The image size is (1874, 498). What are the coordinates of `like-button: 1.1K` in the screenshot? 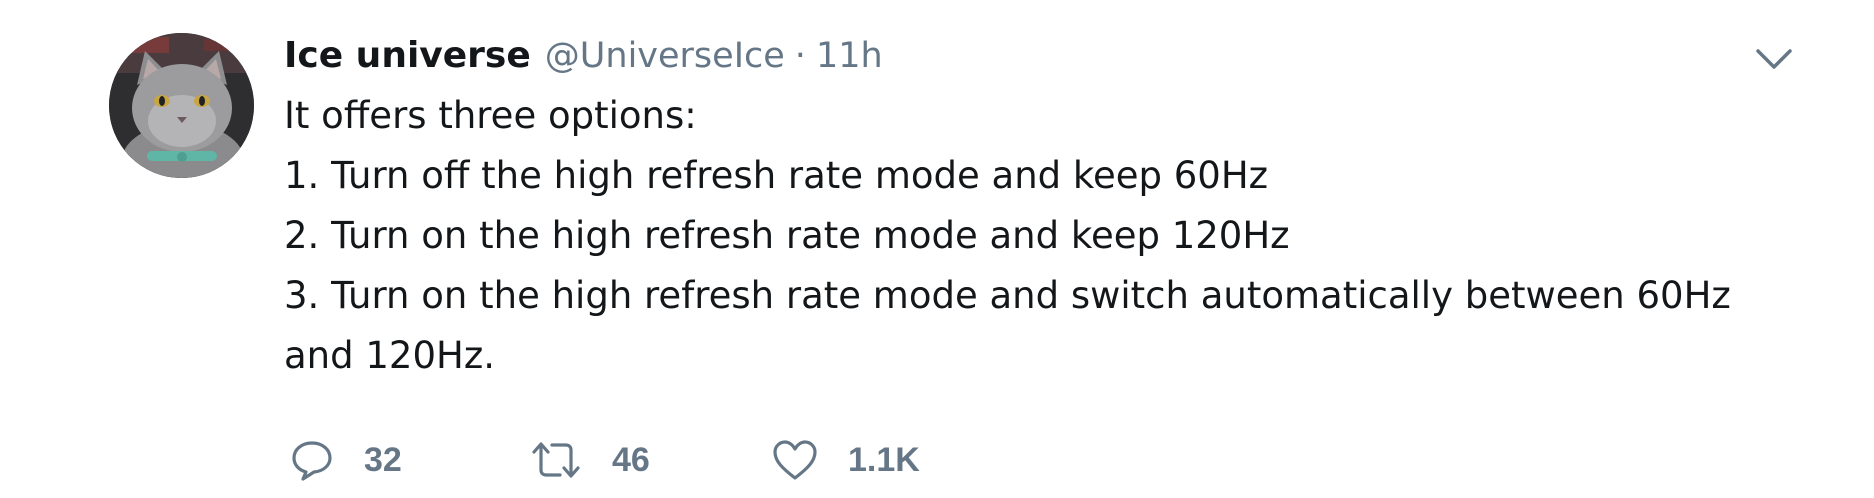 It's located at (892, 460).